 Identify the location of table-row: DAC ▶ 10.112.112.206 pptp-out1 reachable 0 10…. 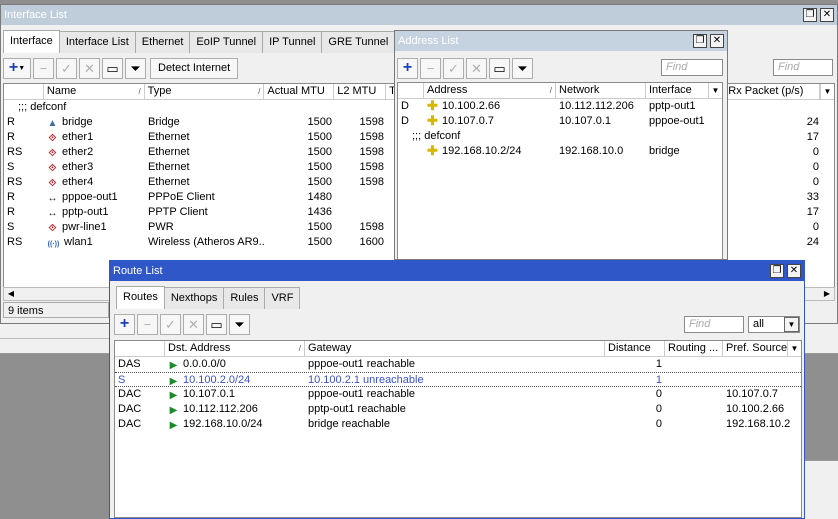
(458, 409).